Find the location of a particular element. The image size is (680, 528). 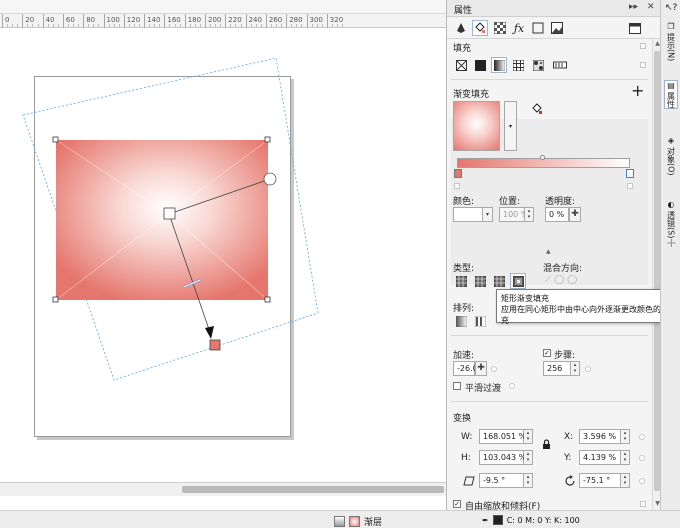

docker-tab-hints: ❐ 提示(N) is located at coordinates (671, 41).